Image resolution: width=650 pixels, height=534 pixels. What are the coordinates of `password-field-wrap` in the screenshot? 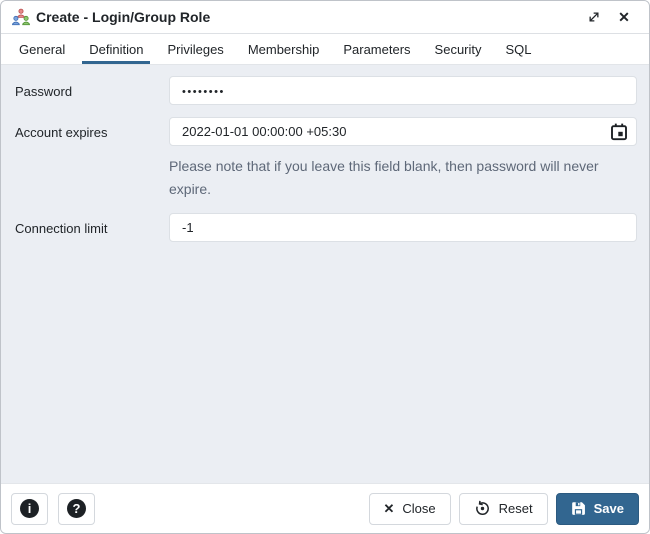 It's located at (403, 90).